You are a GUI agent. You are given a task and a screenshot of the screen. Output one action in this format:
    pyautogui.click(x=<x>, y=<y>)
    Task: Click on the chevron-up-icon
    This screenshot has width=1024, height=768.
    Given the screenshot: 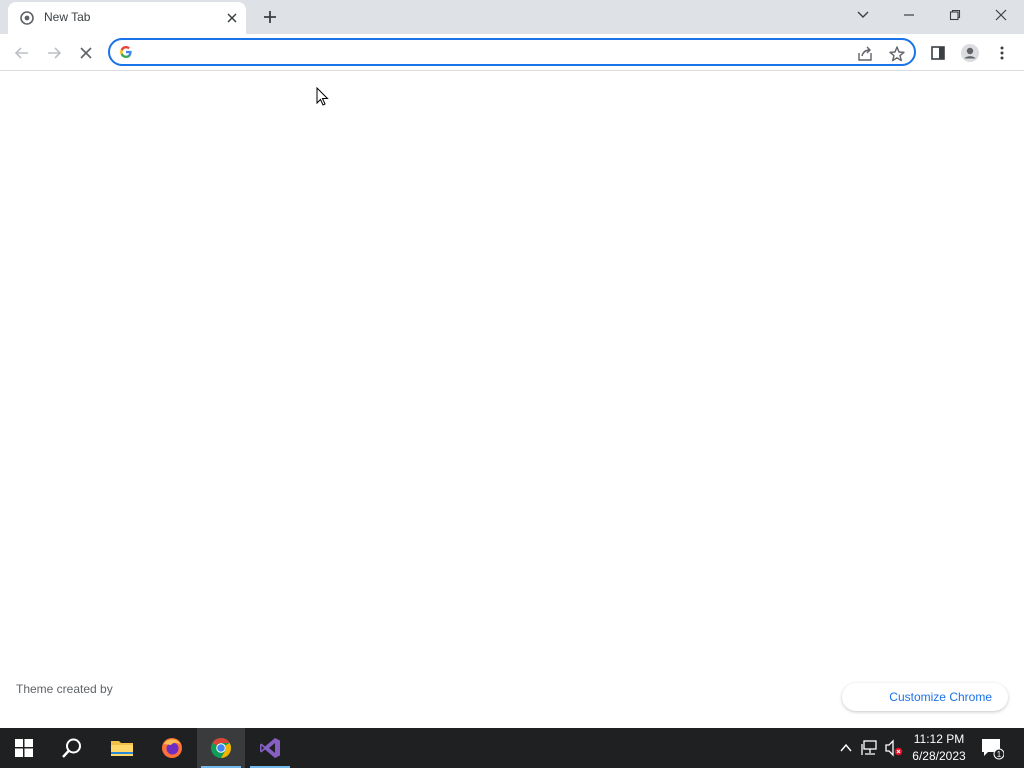 What is the action you would take?
    pyautogui.click(x=846, y=747)
    